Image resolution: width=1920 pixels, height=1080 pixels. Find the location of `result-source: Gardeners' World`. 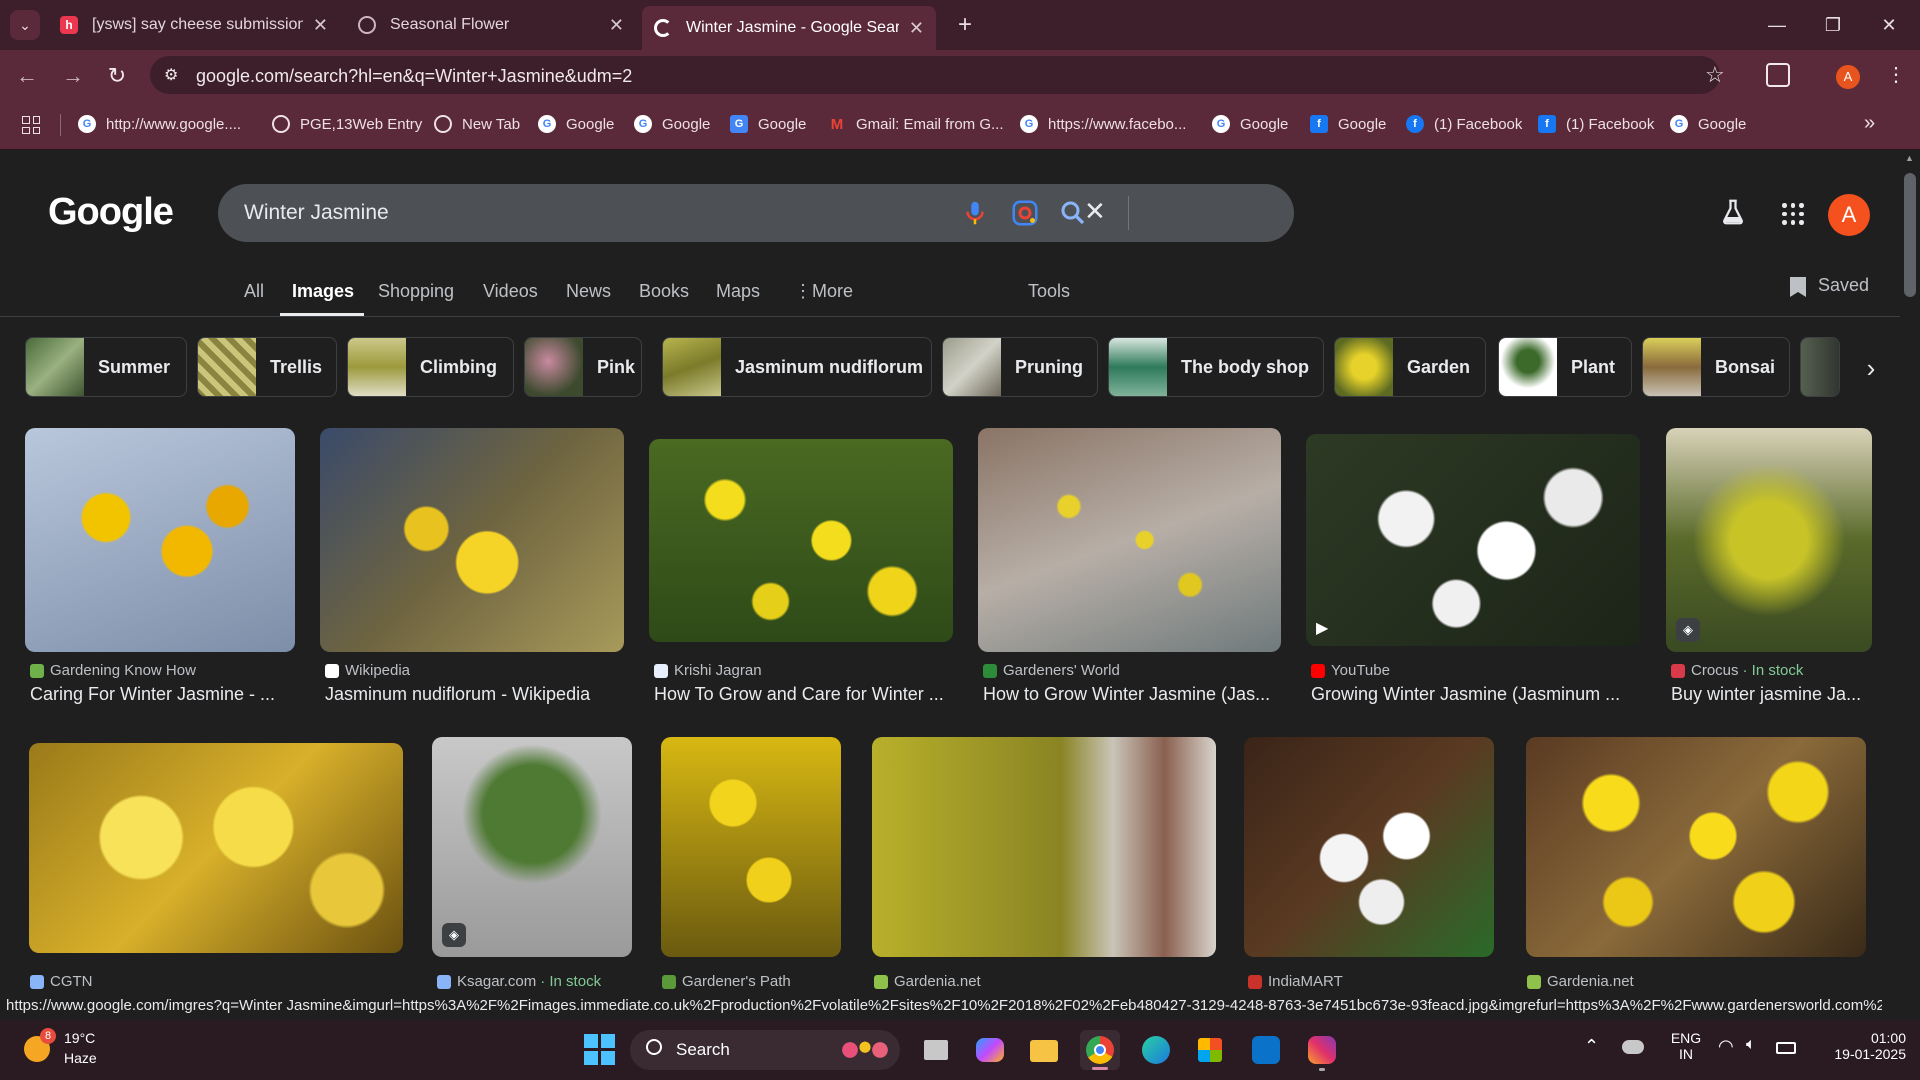

result-source: Gardeners' World is located at coordinates (1051, 670).